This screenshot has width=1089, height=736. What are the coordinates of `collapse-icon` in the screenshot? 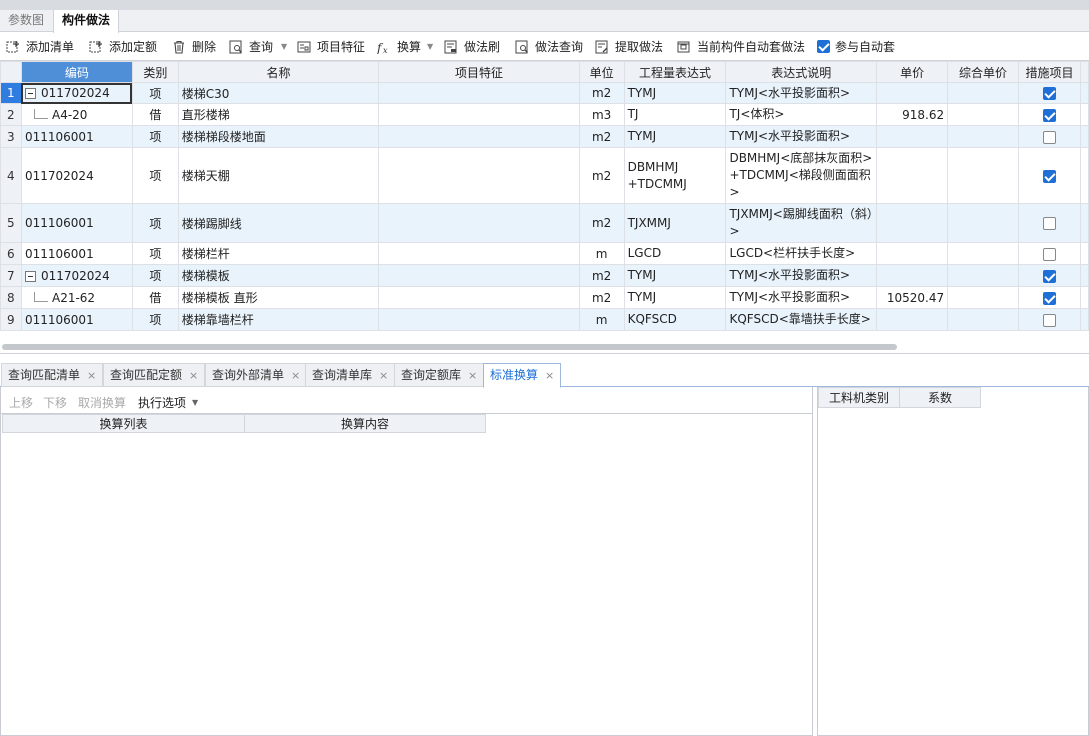 It's located at (30, 93).